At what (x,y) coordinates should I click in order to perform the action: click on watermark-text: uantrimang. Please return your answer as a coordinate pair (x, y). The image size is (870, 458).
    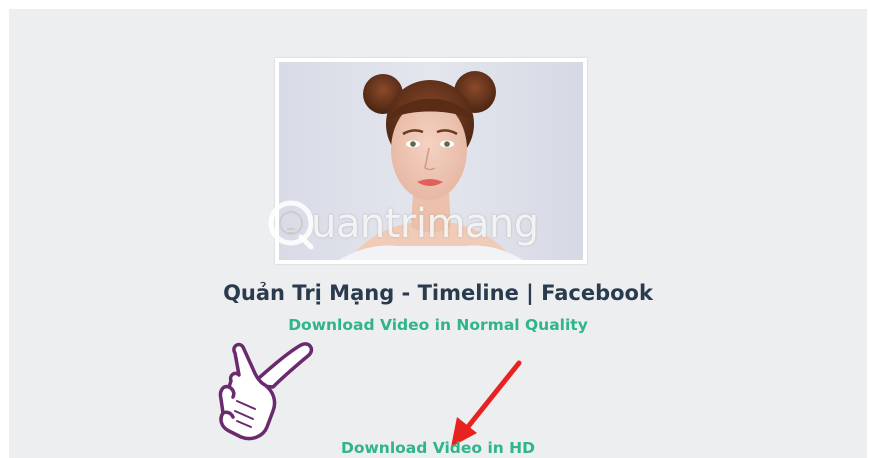
    Looking at the image, I should click on (425, 224).